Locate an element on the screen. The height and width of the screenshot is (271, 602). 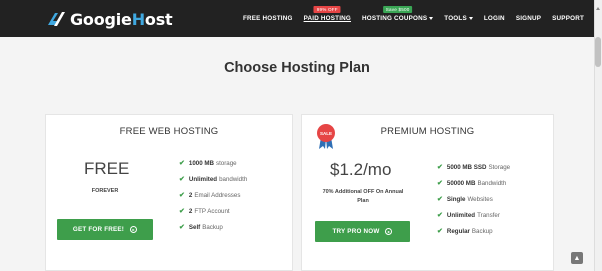
logo-text: GoogieHost is located at coordinates (121, 19).